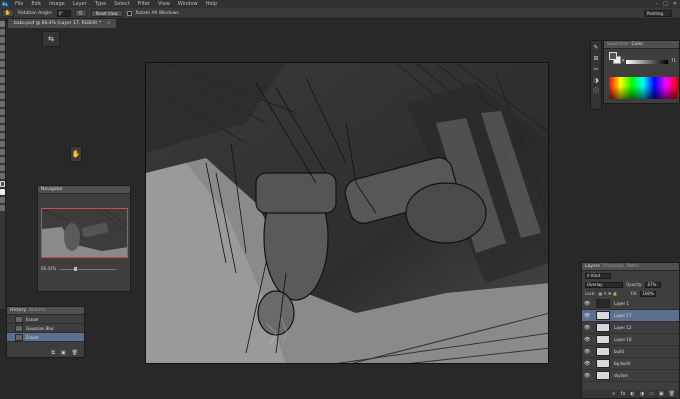  What do you see at coordinates (2, 160) in the screenshot?
I see `shape-tool-icon` at bounding box center [2, 160].